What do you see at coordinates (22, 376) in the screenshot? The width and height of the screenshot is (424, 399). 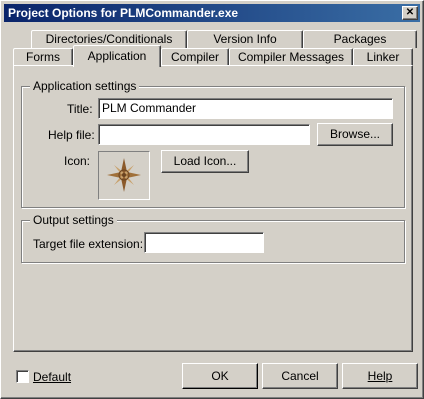 I see `default-checkbox` at bounding box center [22, 376].